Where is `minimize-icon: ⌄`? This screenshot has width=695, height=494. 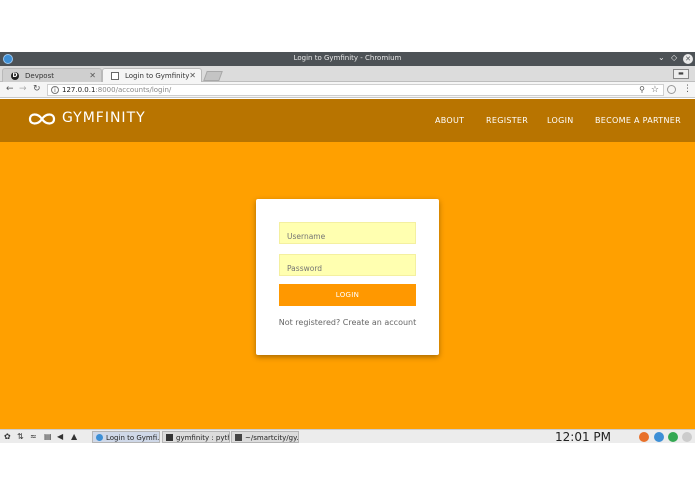
minimize-icon: ⌄ is located at coordinates (661, 57).